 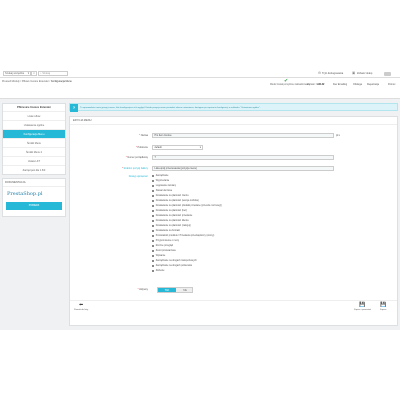 I want to click on checkbox-label: Zwrot przetwarzane, so click(x=165, y=250).